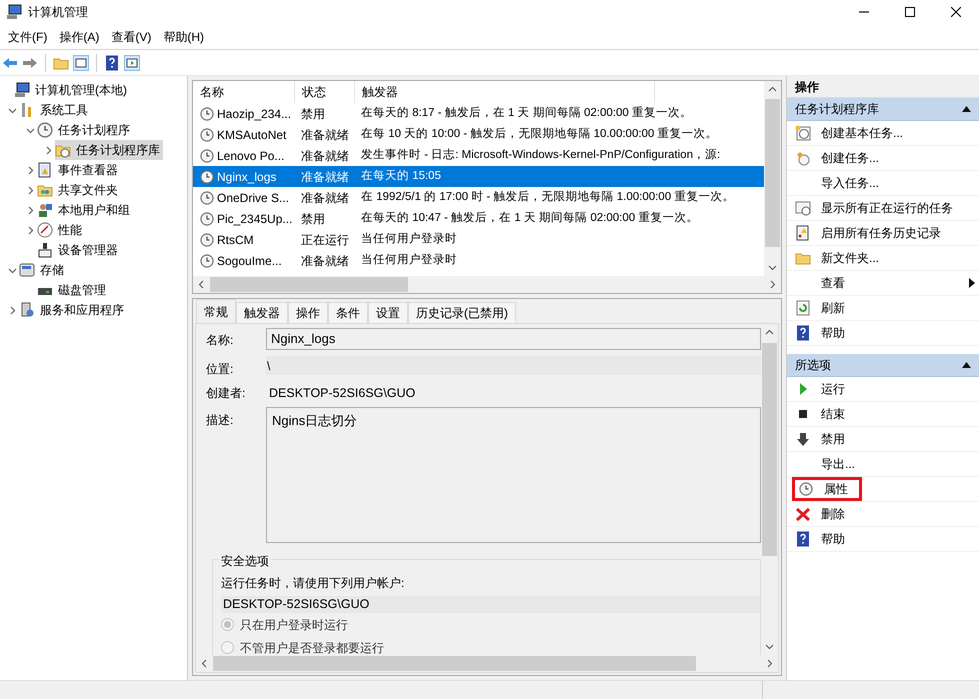  I want to click on name-field: Nginx_logs, so click(513, 339).